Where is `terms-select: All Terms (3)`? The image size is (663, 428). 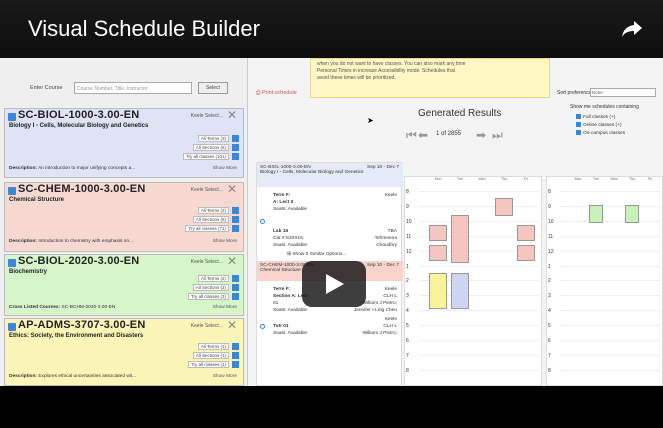
terms-select: All Terms (3) is located at coordinates (213, 138).